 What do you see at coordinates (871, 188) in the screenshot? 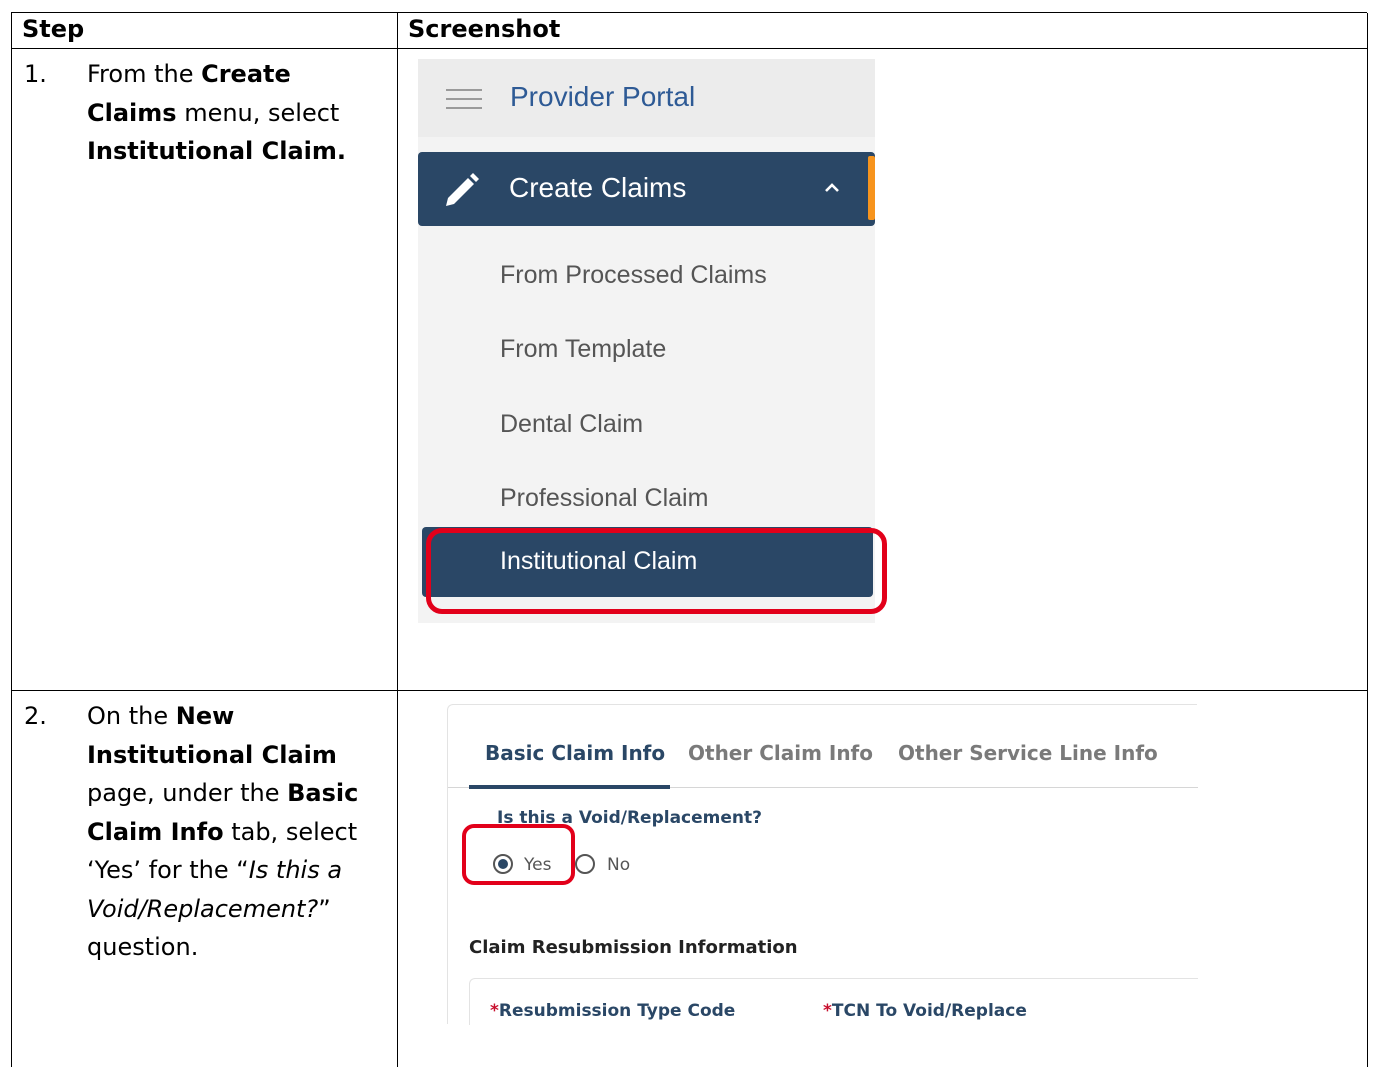
I see `active-accent-bar` at bounding box center [871, 188].